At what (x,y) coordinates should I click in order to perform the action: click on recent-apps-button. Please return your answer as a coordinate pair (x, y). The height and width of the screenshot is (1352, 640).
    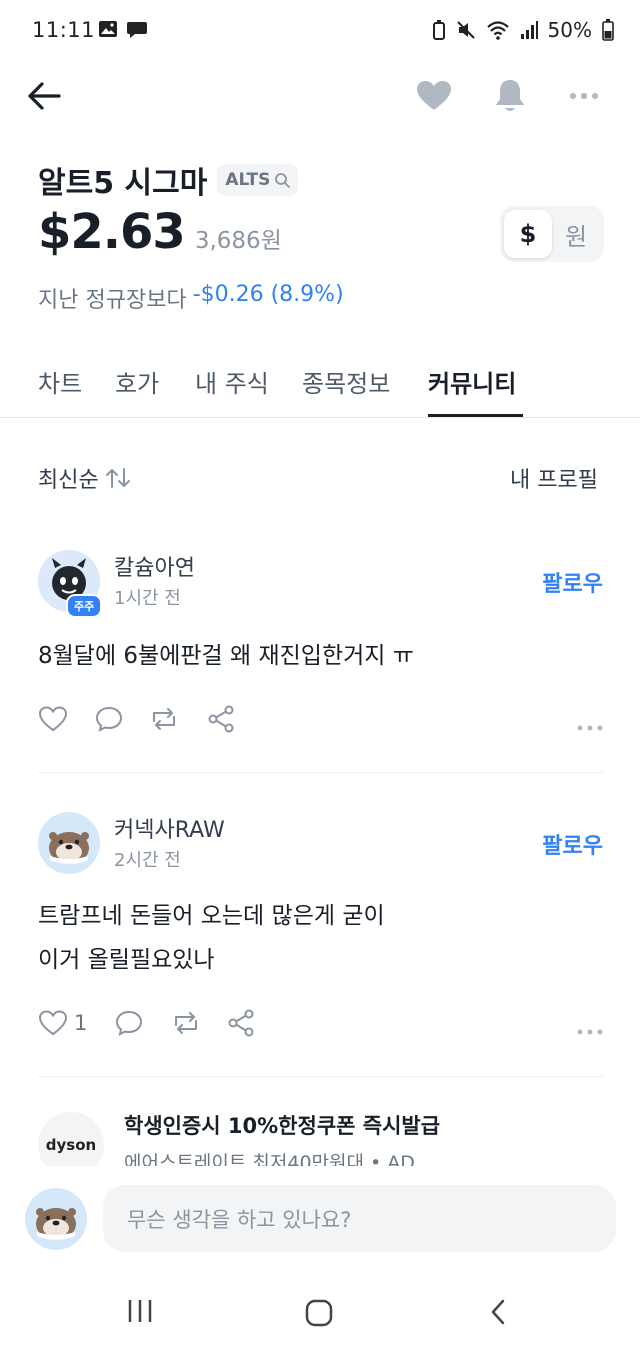
    Looking at the image, I should click on (140, 1311).